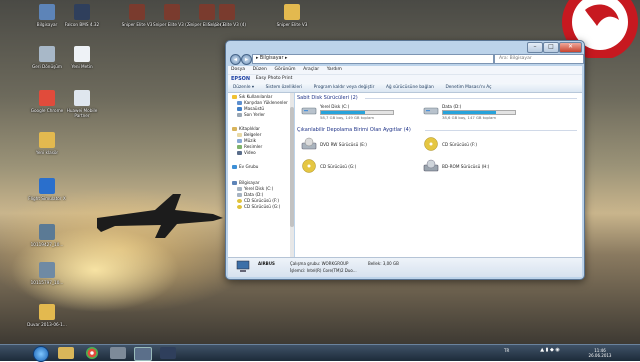  I want to click on drive-h-label: BD-ROM Sürücüsü (H:), so click(466, 166).